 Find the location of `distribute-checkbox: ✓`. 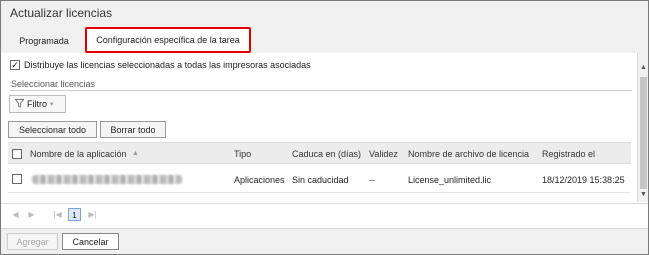

distribute-checkbox: ✓ is located at coordinates (15, 65).